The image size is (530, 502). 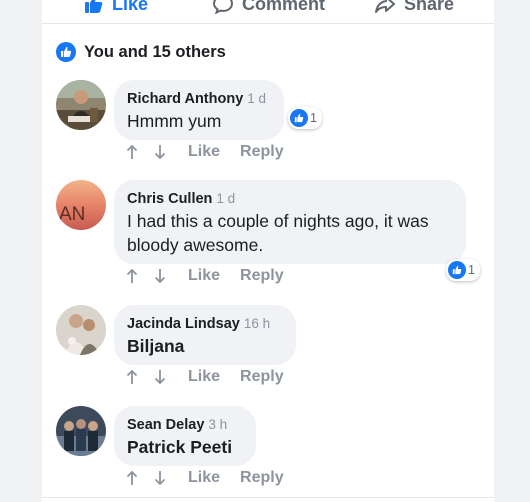 I want to click on comment-timestamp: 3 h, so click(x=217, y=424).